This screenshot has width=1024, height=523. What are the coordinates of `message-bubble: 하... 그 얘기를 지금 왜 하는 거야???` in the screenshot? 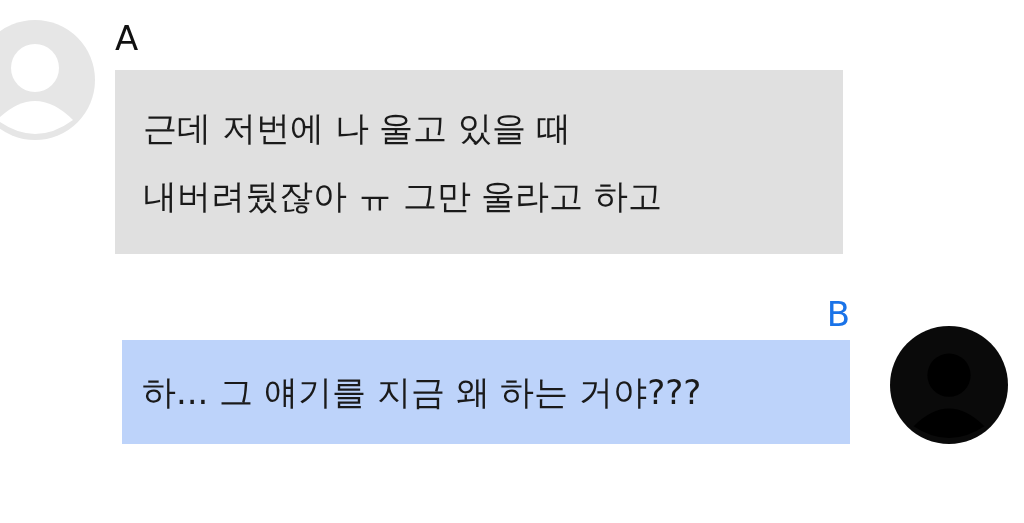 It's located at (486, 392).